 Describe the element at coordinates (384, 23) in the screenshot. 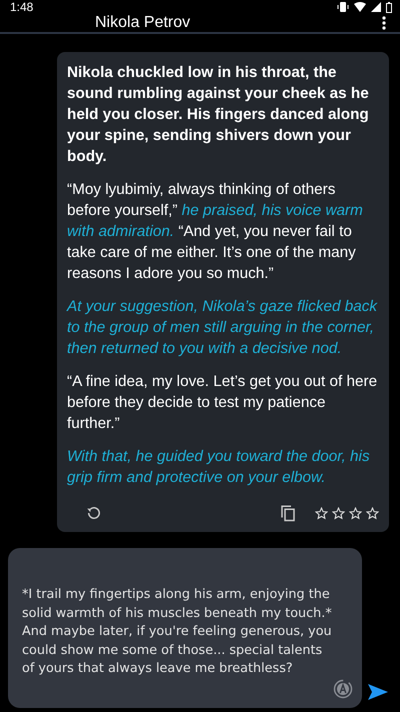

I see `more-menu-icon` at that location.